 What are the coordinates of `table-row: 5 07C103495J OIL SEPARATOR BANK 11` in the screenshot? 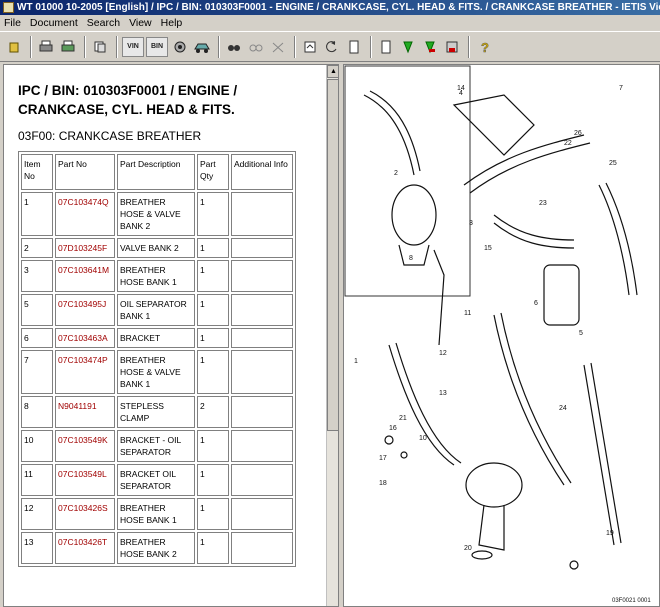 It's located at (157, 310).